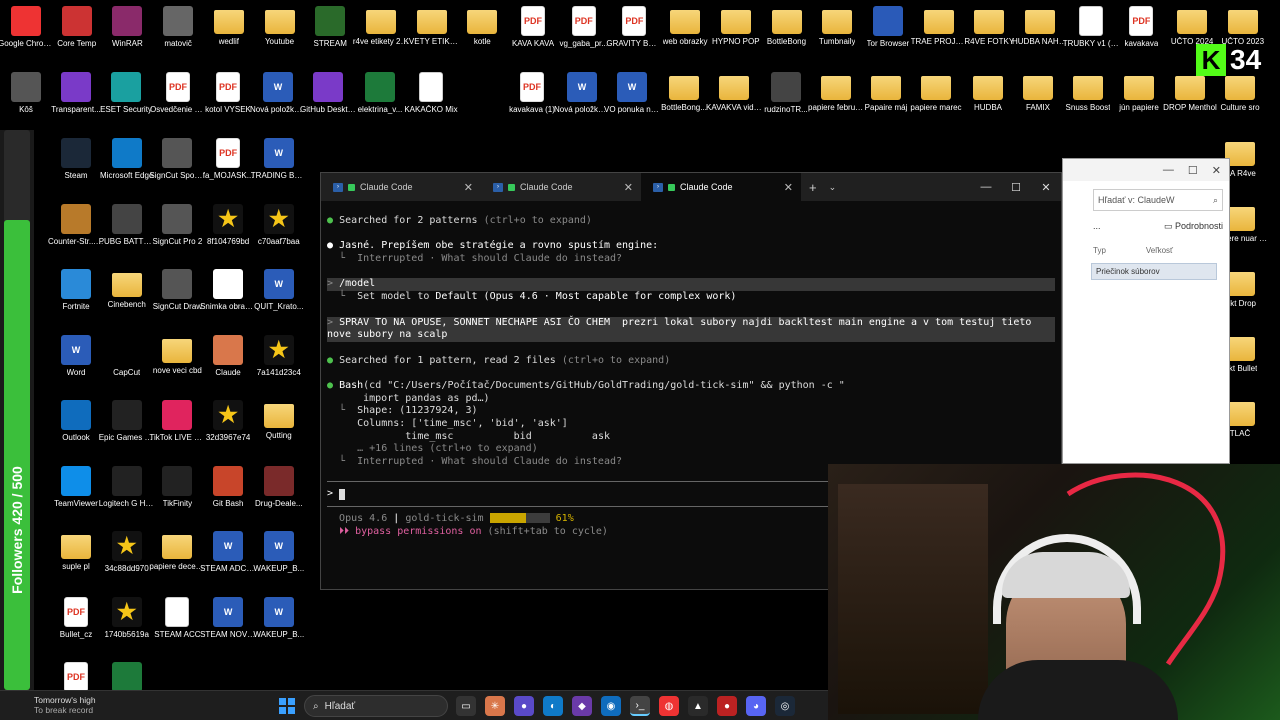  What do you see at coordinates (936, 92) in the screenshot?
I see `desktop-icon: papiere marec` at bounding box center [936, 92].